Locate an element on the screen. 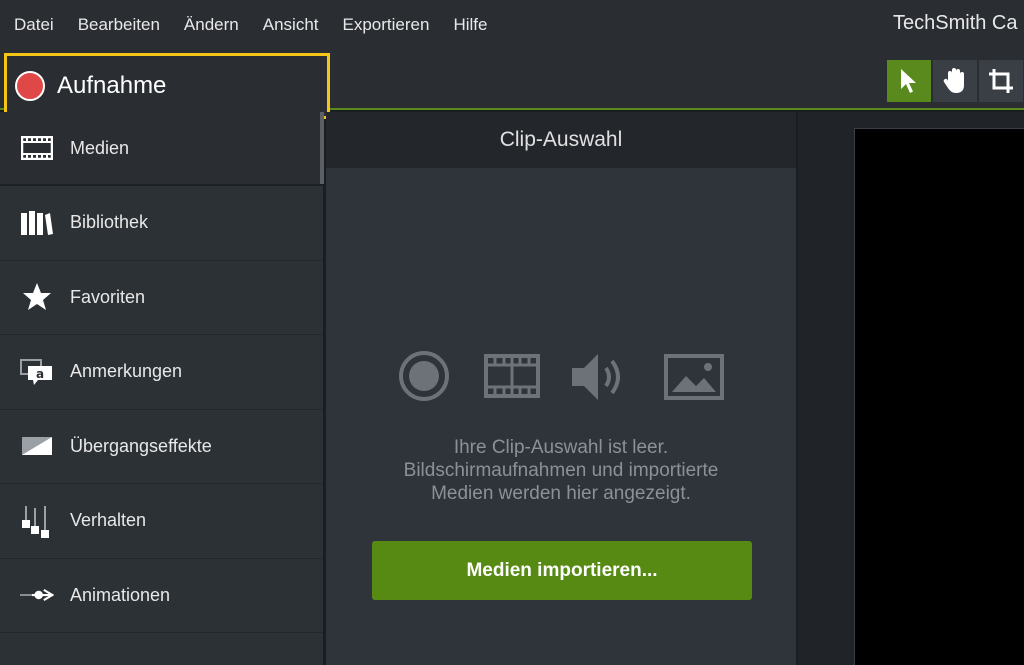  sidebar-item-uebergangseffekte: Übergangseffekte is located at coordinates (161, 447).